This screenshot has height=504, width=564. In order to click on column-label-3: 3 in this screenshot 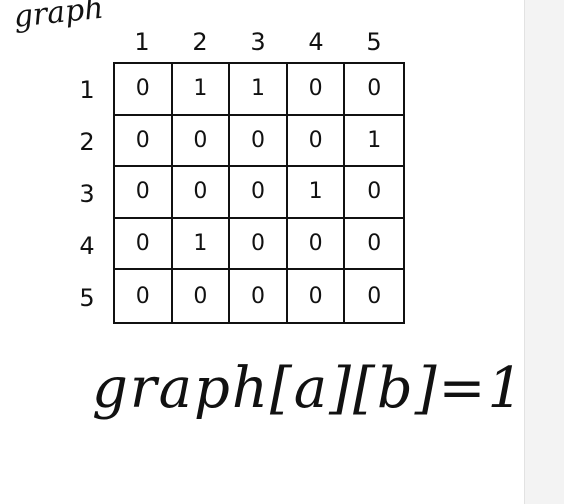, I will do `click(258, 42)`.